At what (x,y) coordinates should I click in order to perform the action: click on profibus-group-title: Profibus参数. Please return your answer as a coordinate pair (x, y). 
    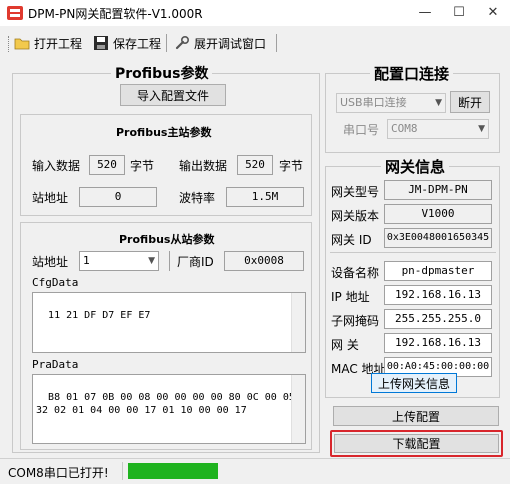
    Looking at the image, I should click on (162, 73).